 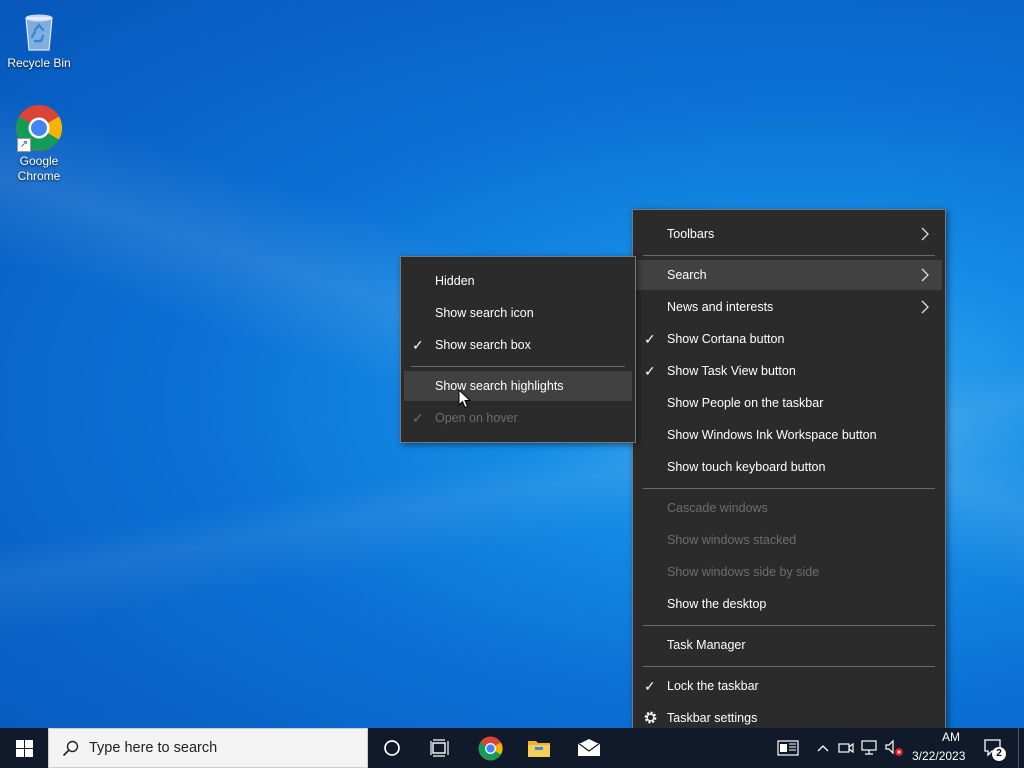 What do you see at coordinates (687, 275) in the screenshot?
I see `menu-item-label: Search` at bounding box center [687, 275].